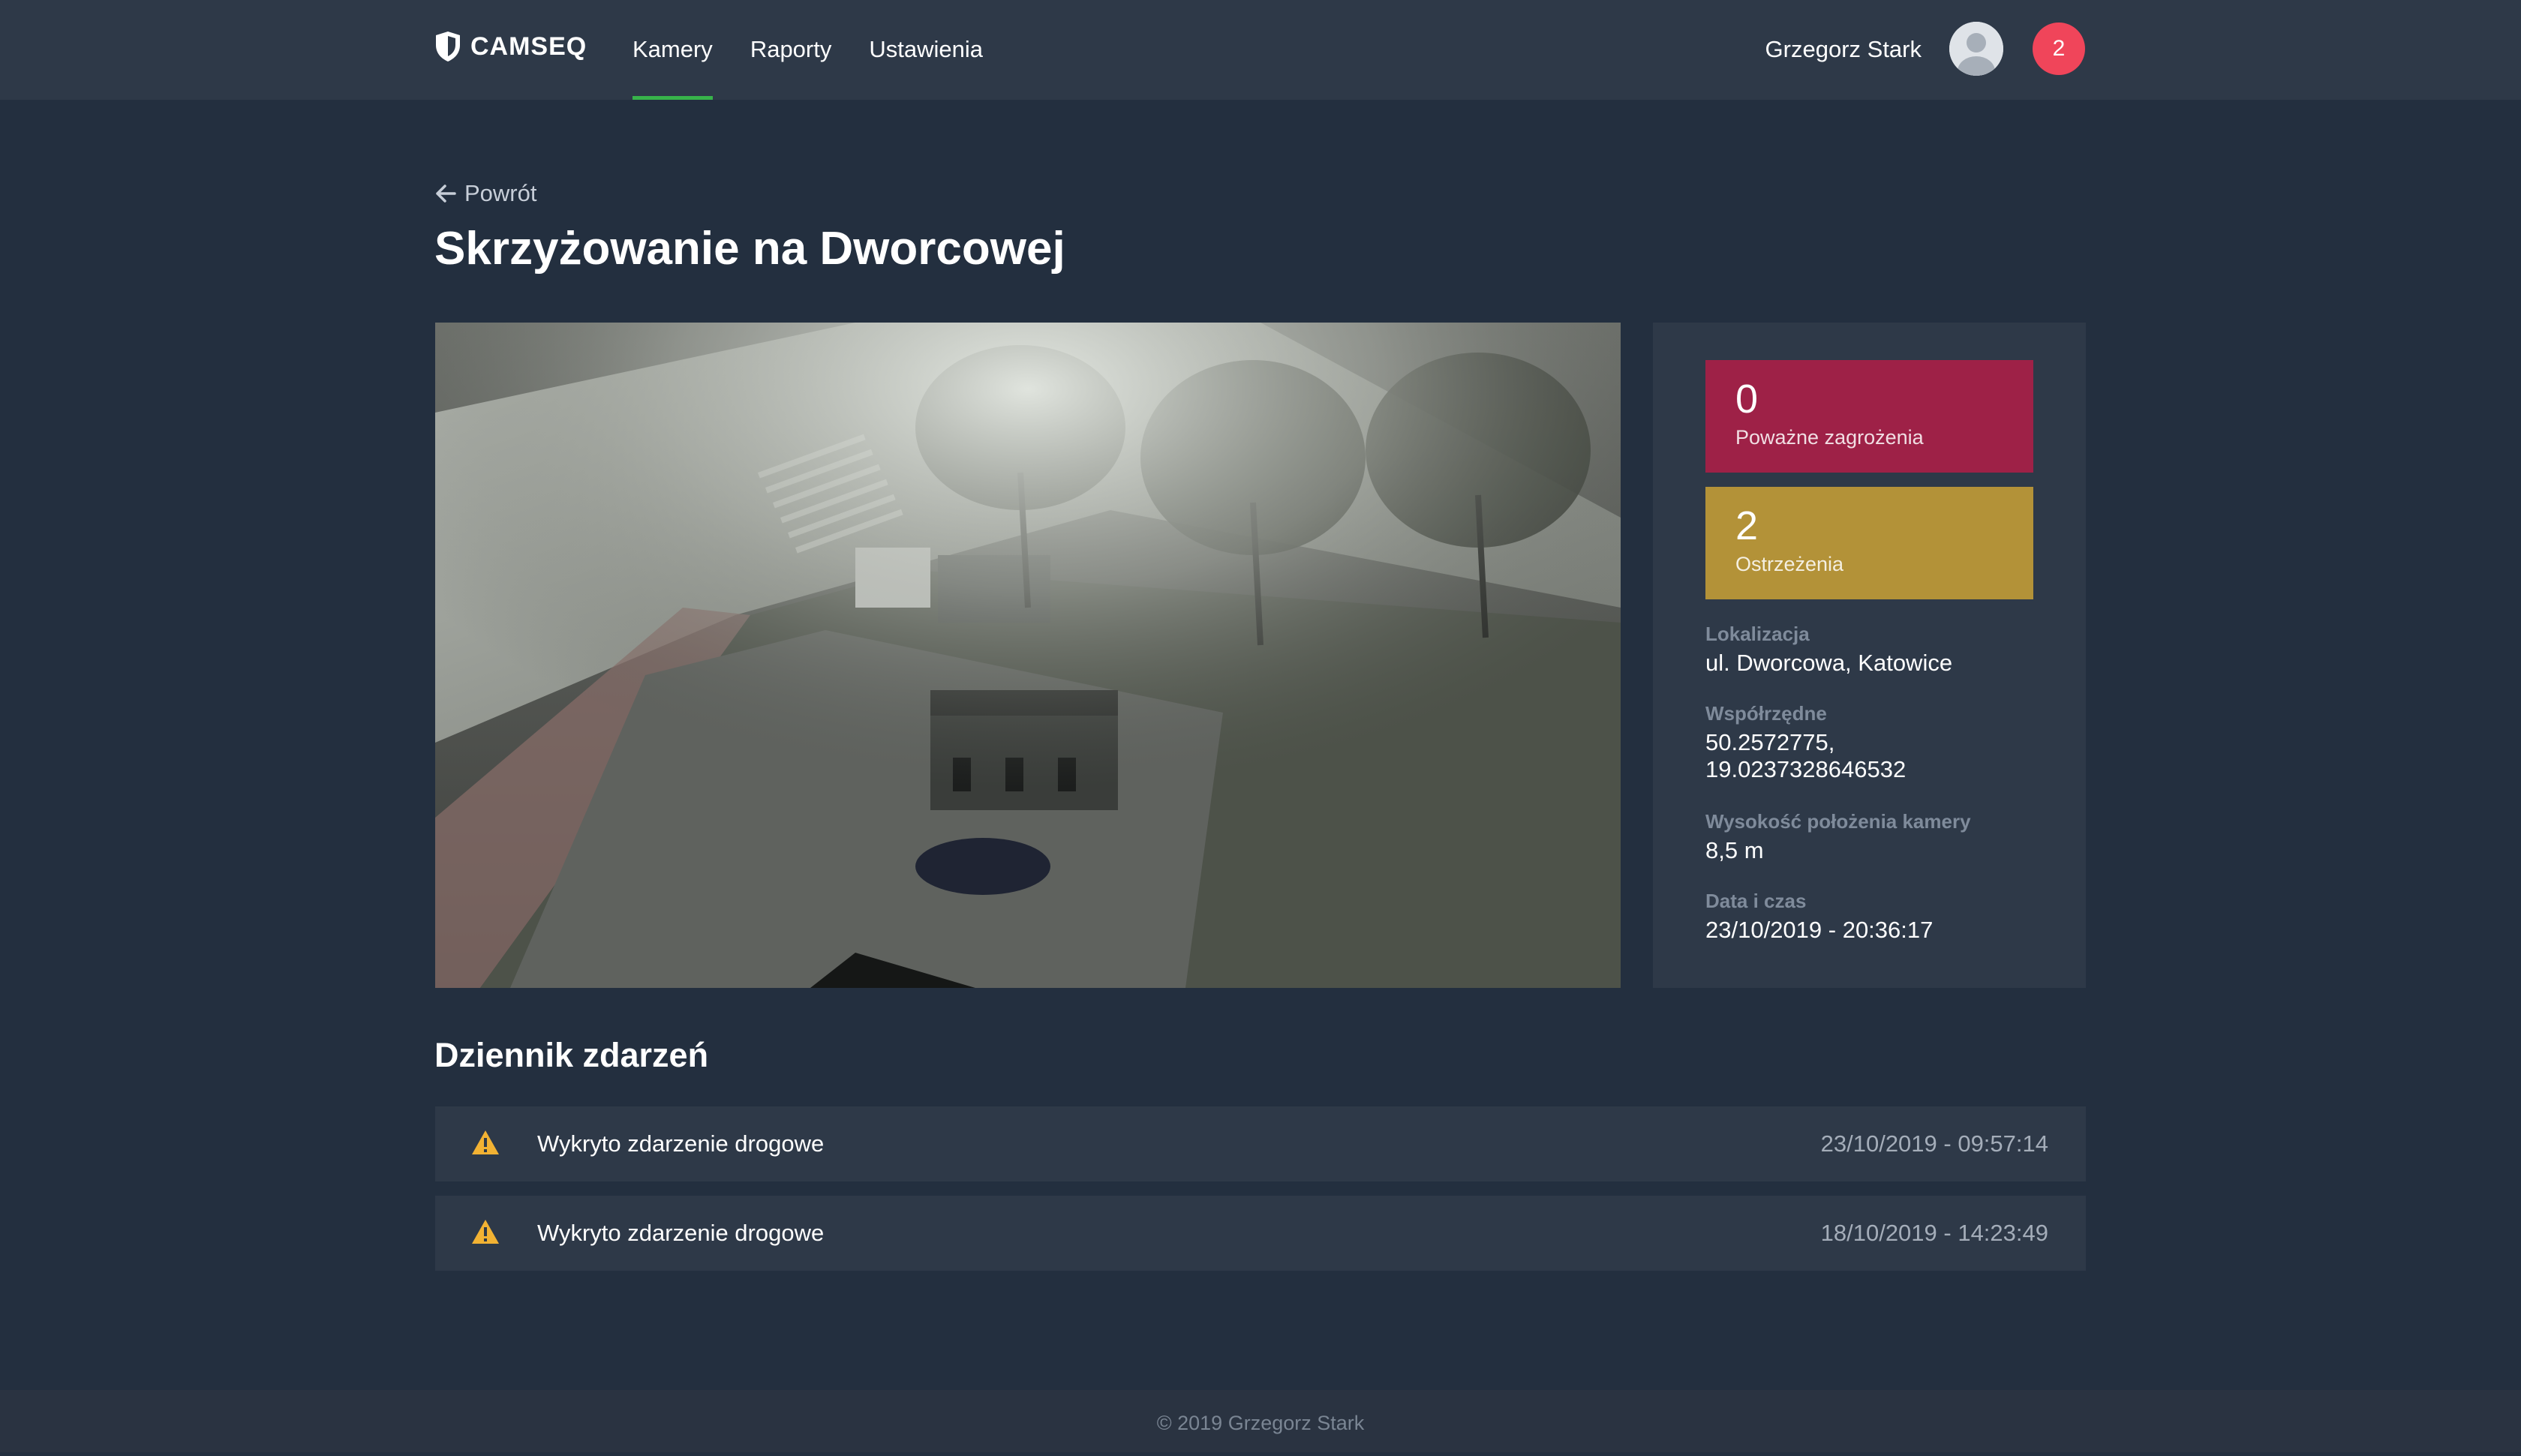 Image resolution: width=2521 pixels, height=1456 pixels. I want to click on camera-height-info: Wysokość położenia kamery 8,5 m, so click(1870, 836).